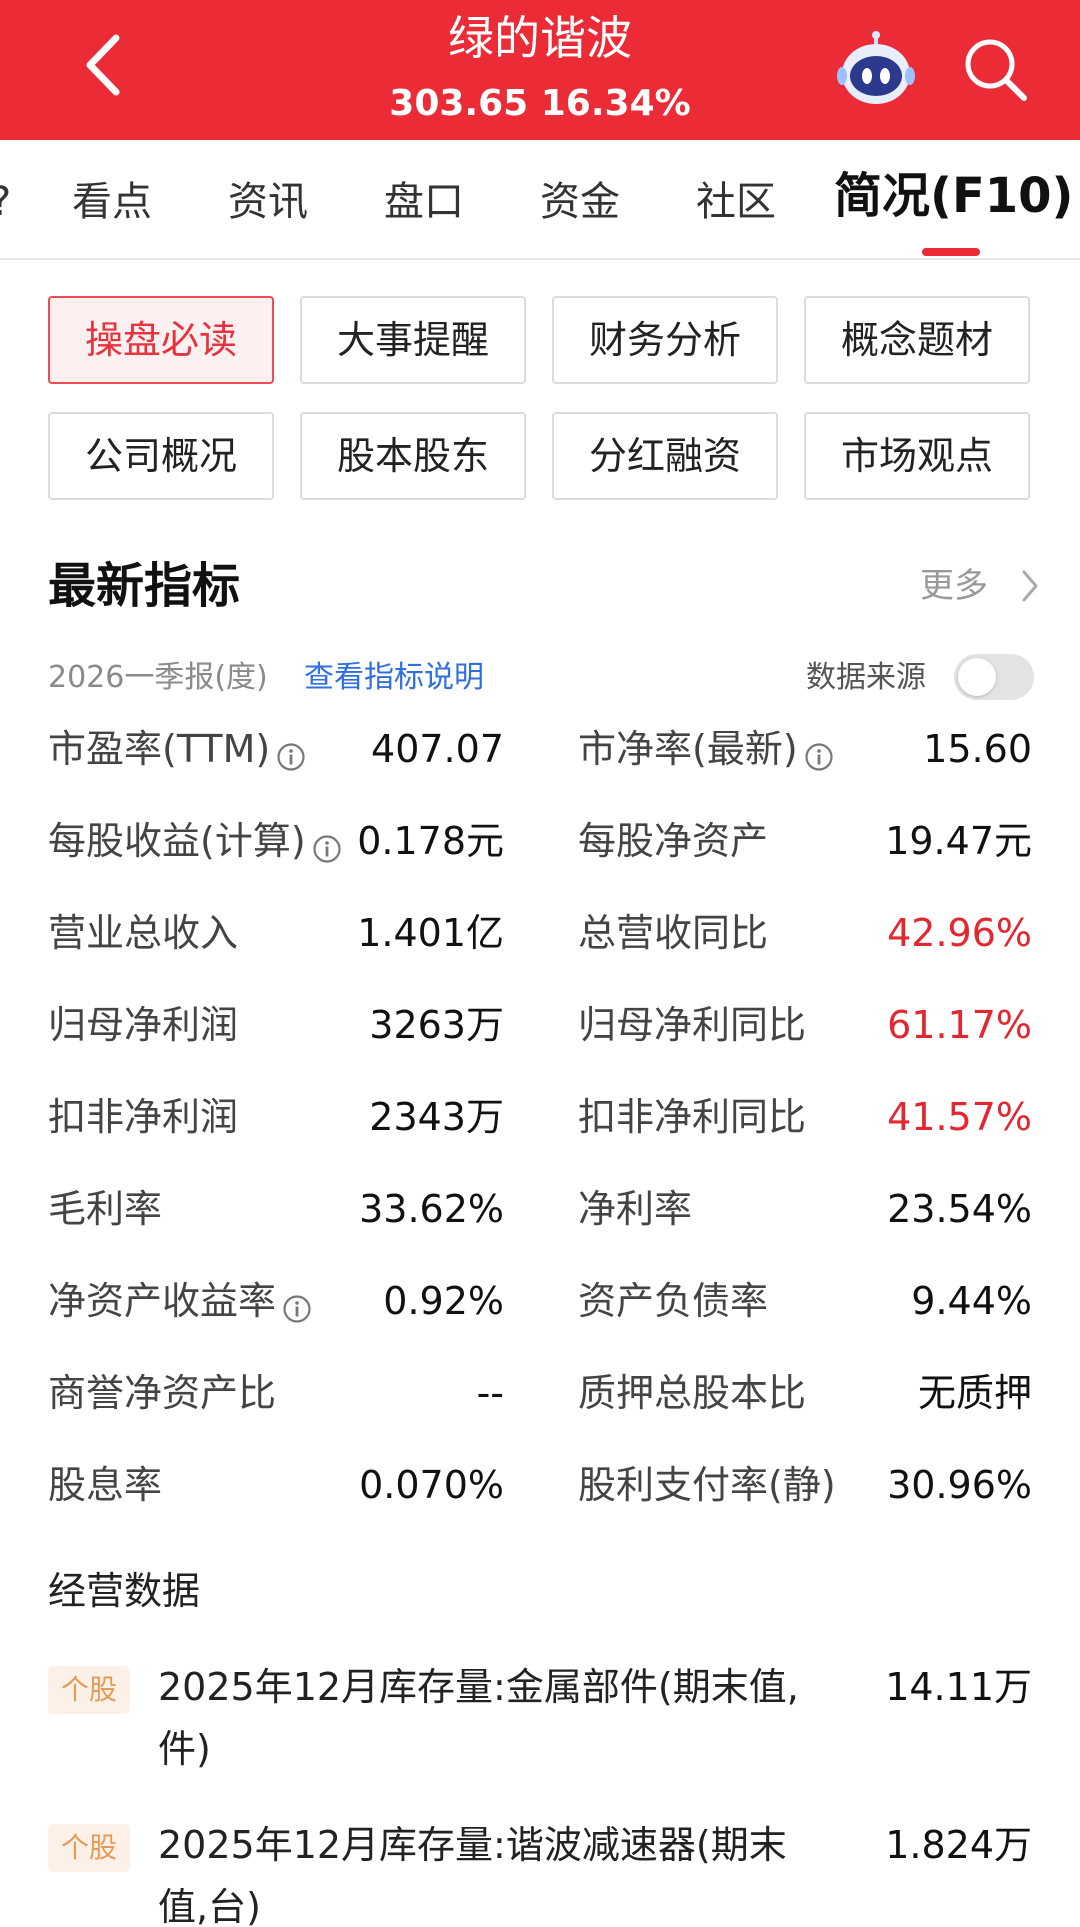 The height and width of the screenshot is (1927, 1080). What do you see at coordinates (490, 1393) in the screenshot?
I see `metric-value: --` at bounding box center [490, 1393].